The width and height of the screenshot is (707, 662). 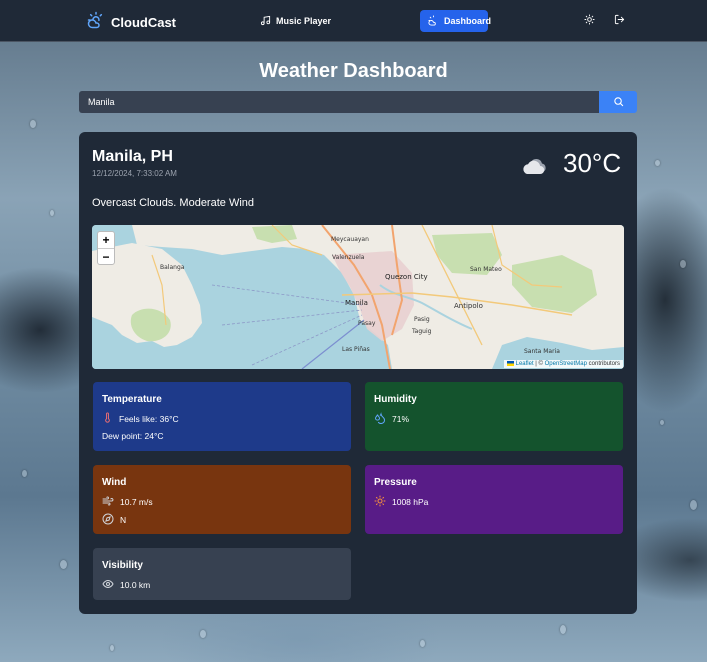 What do you see at coordinates (603, 364) in the screenshot?
I see `attribution-contributors: contributors` at bounding box center [603, 364].